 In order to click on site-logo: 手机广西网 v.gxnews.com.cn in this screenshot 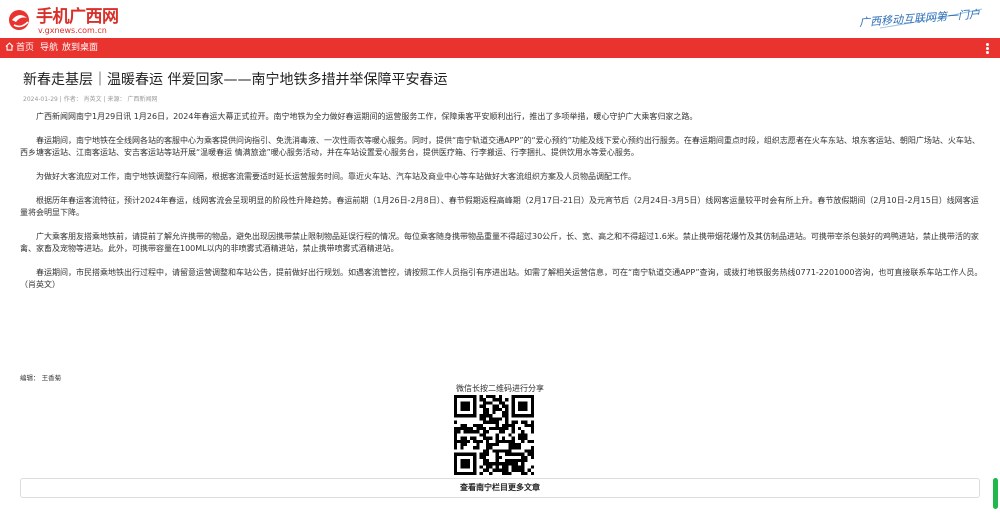, I will do `click(66, 21)`.